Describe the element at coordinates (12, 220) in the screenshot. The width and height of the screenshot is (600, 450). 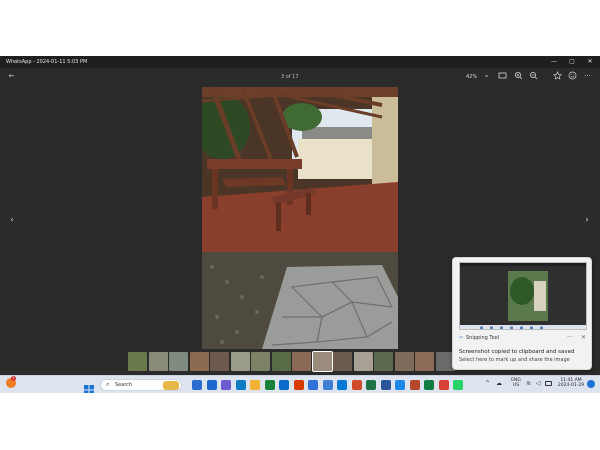
I see `previous-image-button: ‹` at that location.